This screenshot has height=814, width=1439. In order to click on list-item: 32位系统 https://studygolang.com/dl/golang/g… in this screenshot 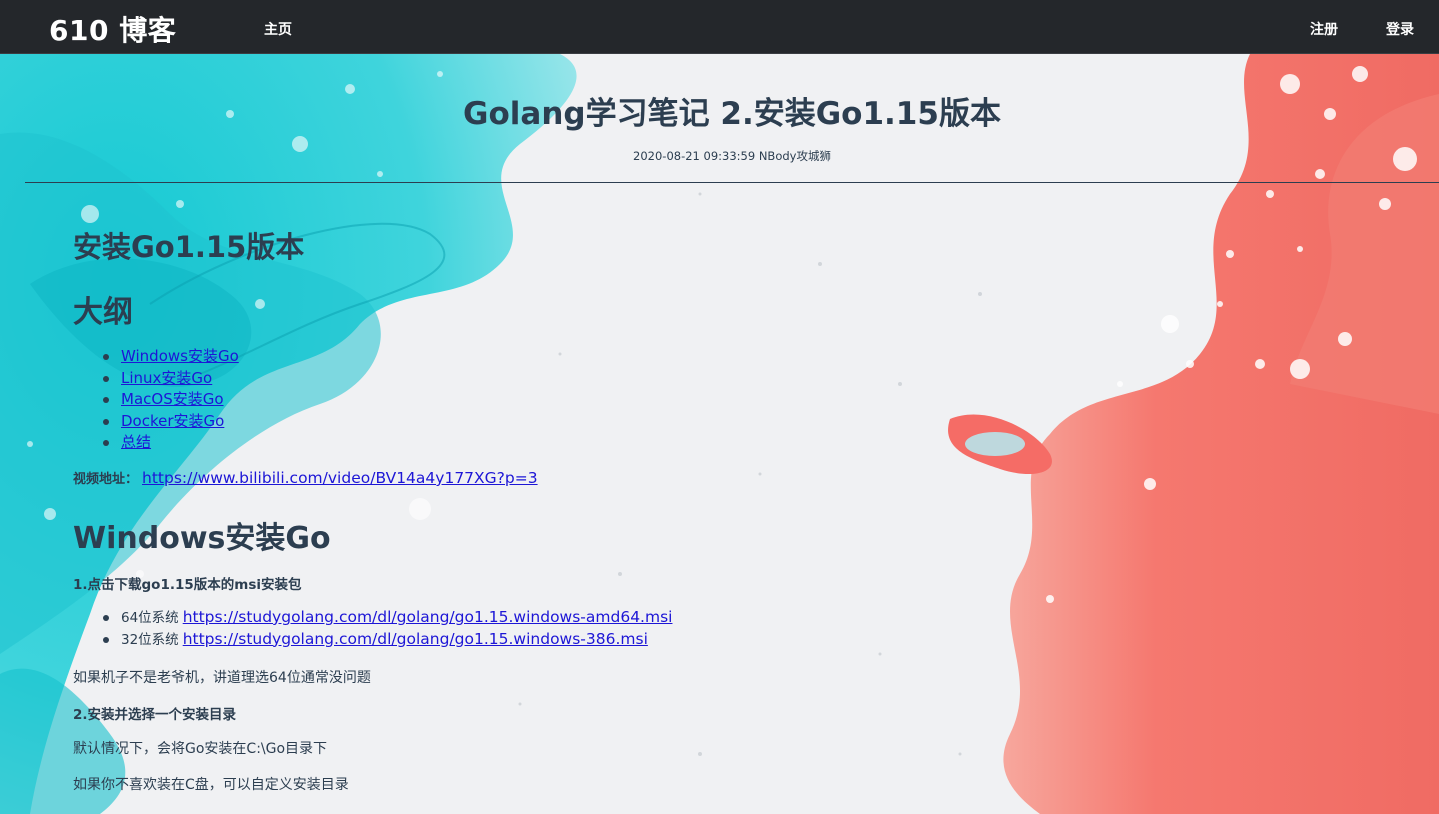, I will do `click(387, 640)`.